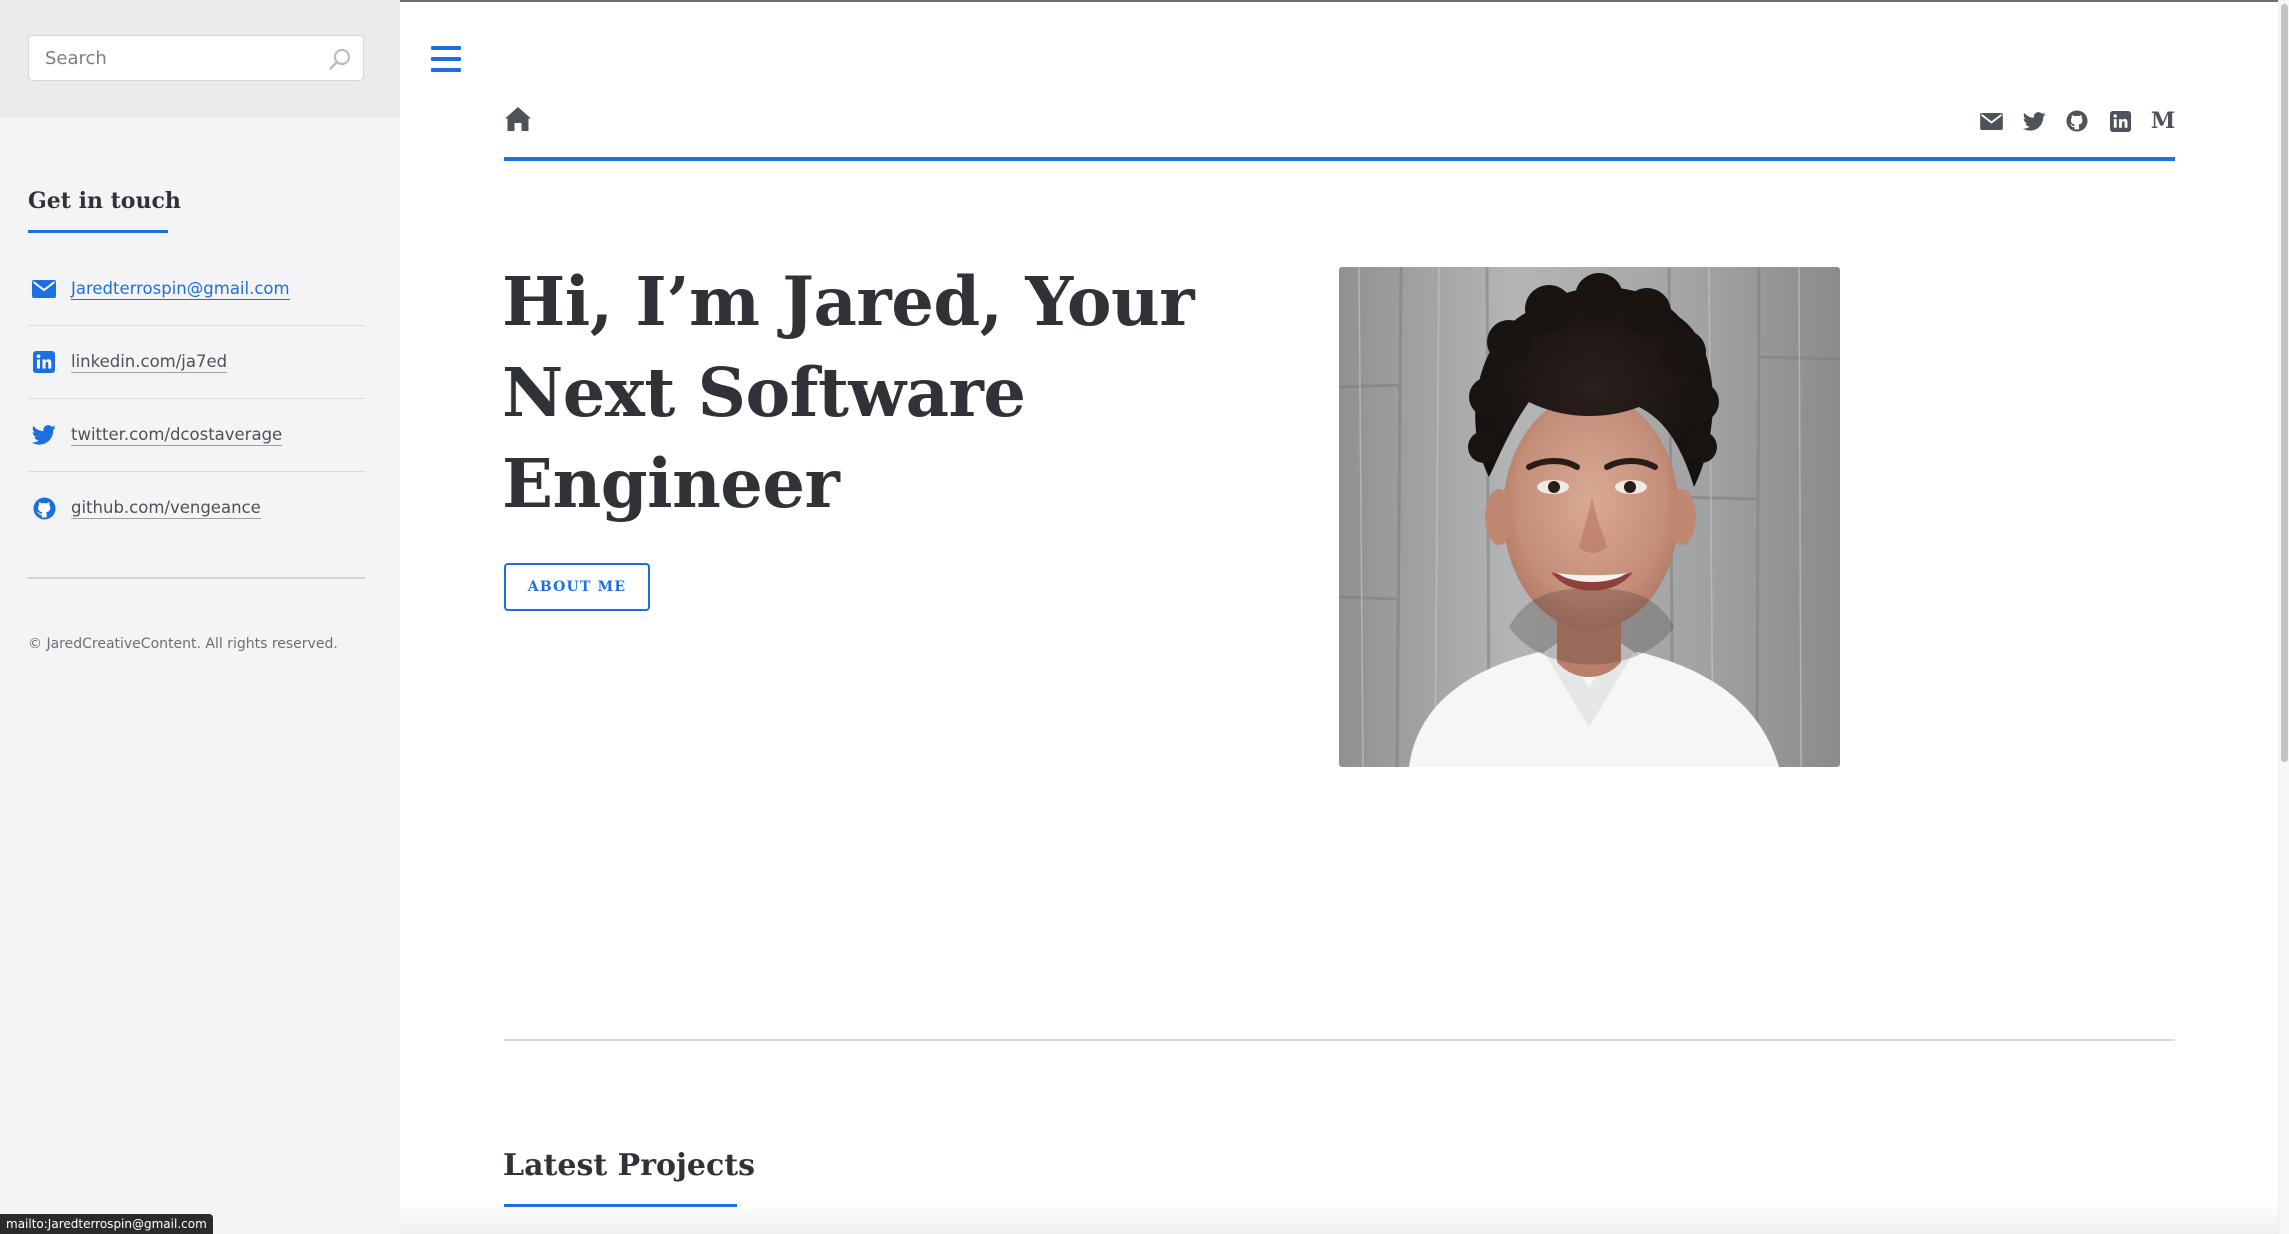 The width and height of the screenshot is (2289, 1234). Describe the element at coordinates (1589, 517) in the screenshot. I see `portrait-photo` at that location.